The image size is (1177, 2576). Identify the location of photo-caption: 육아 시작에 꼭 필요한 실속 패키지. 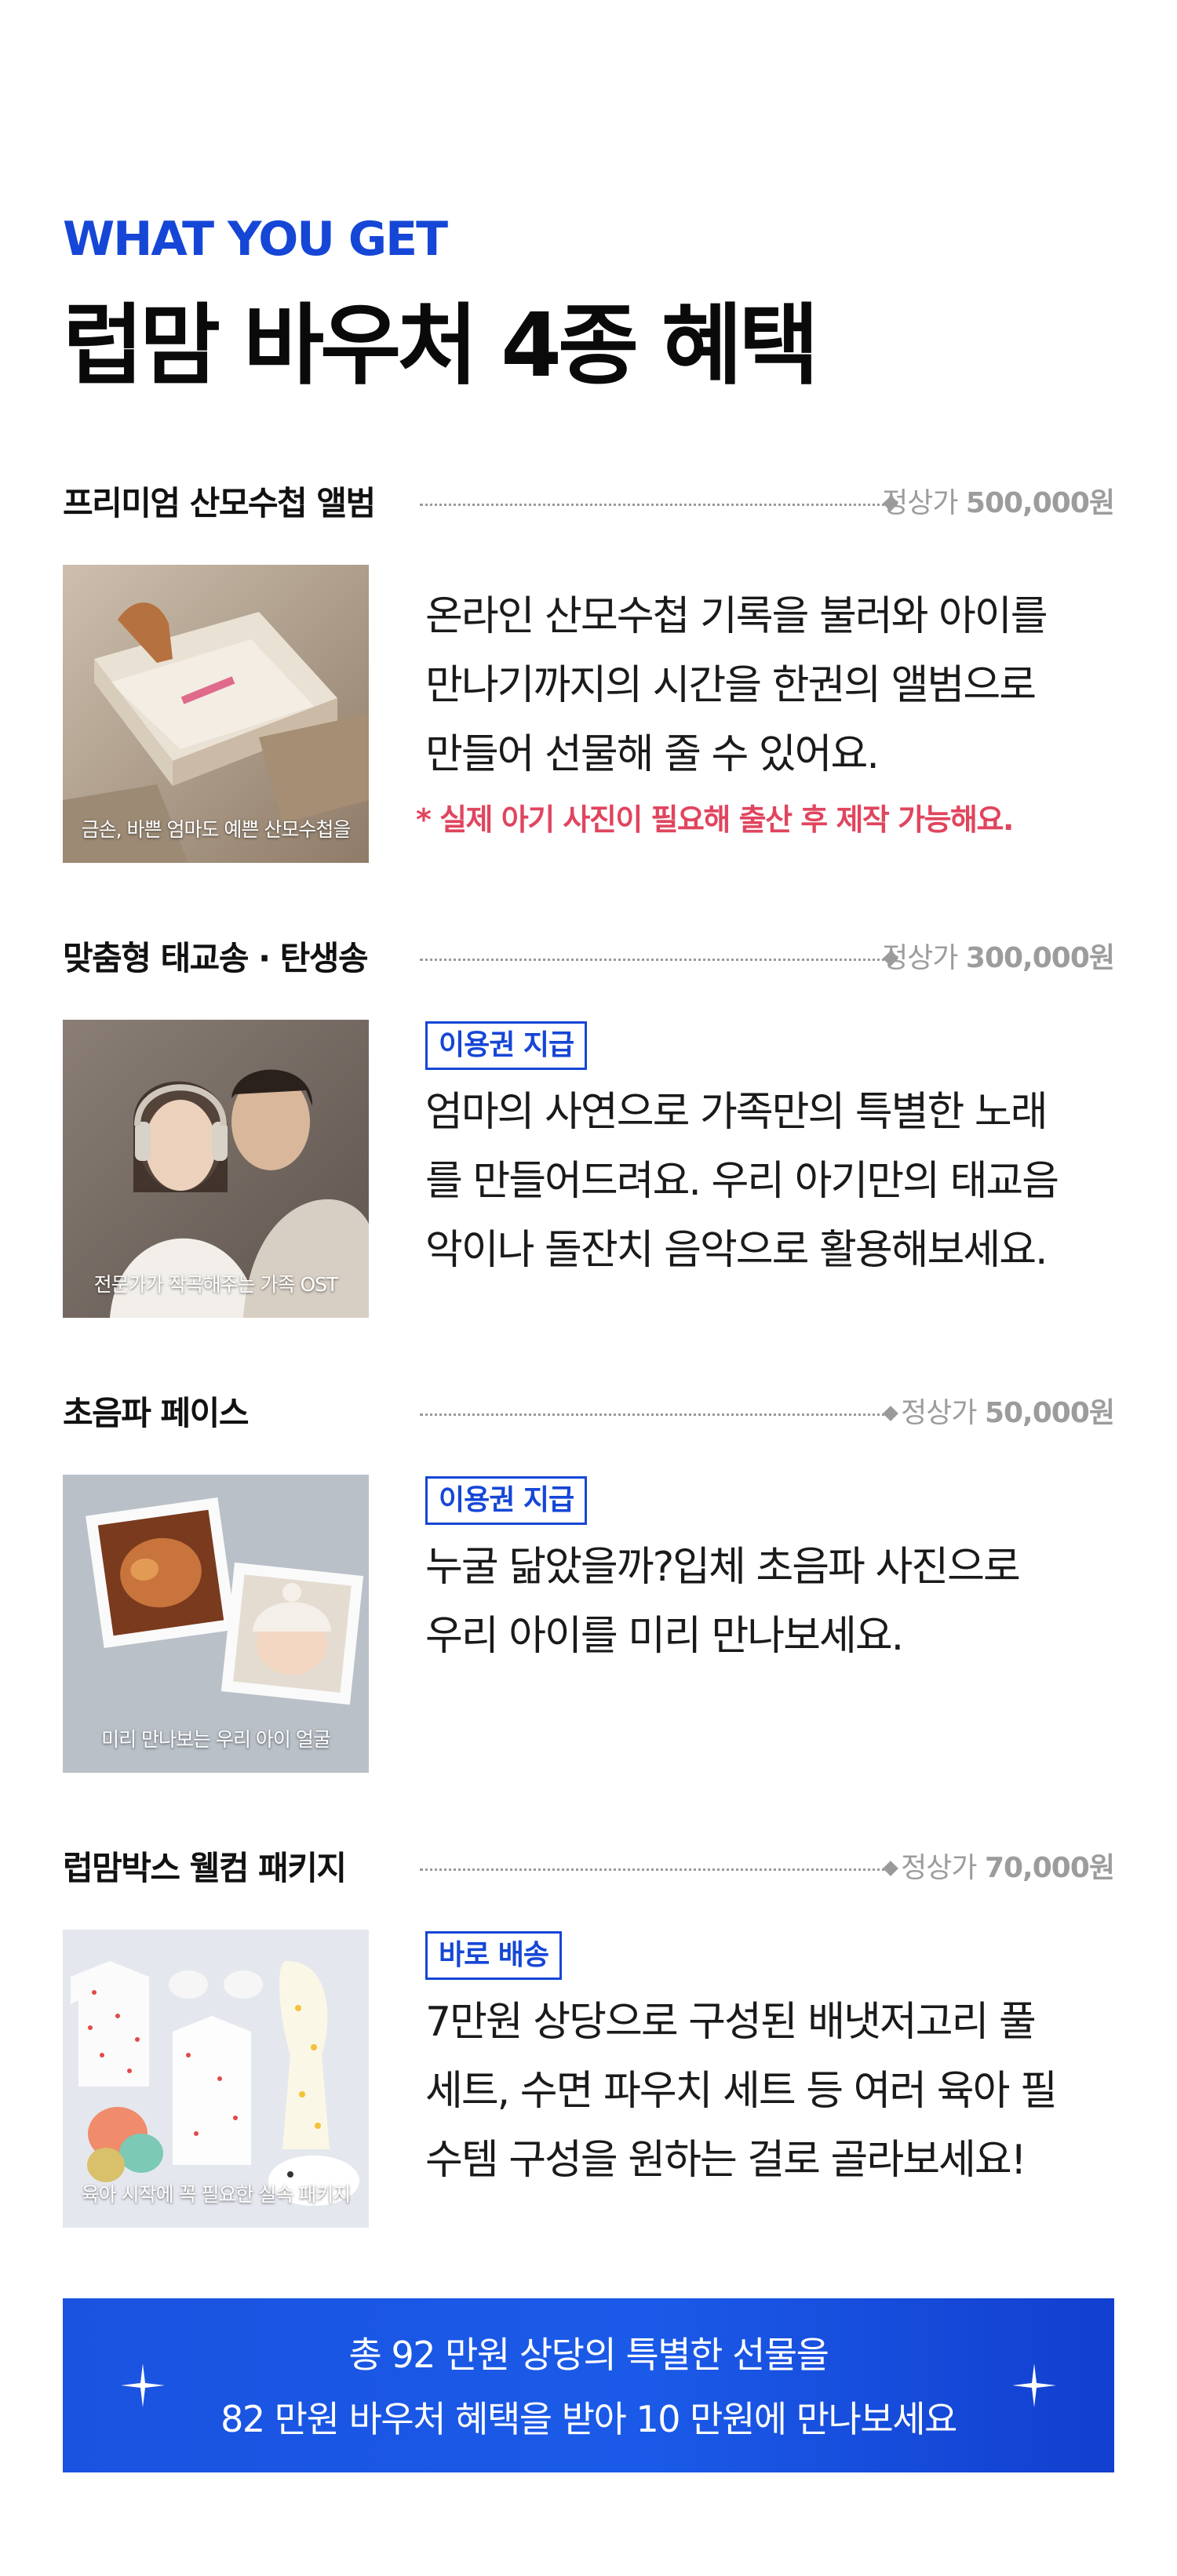
(216, 2194).